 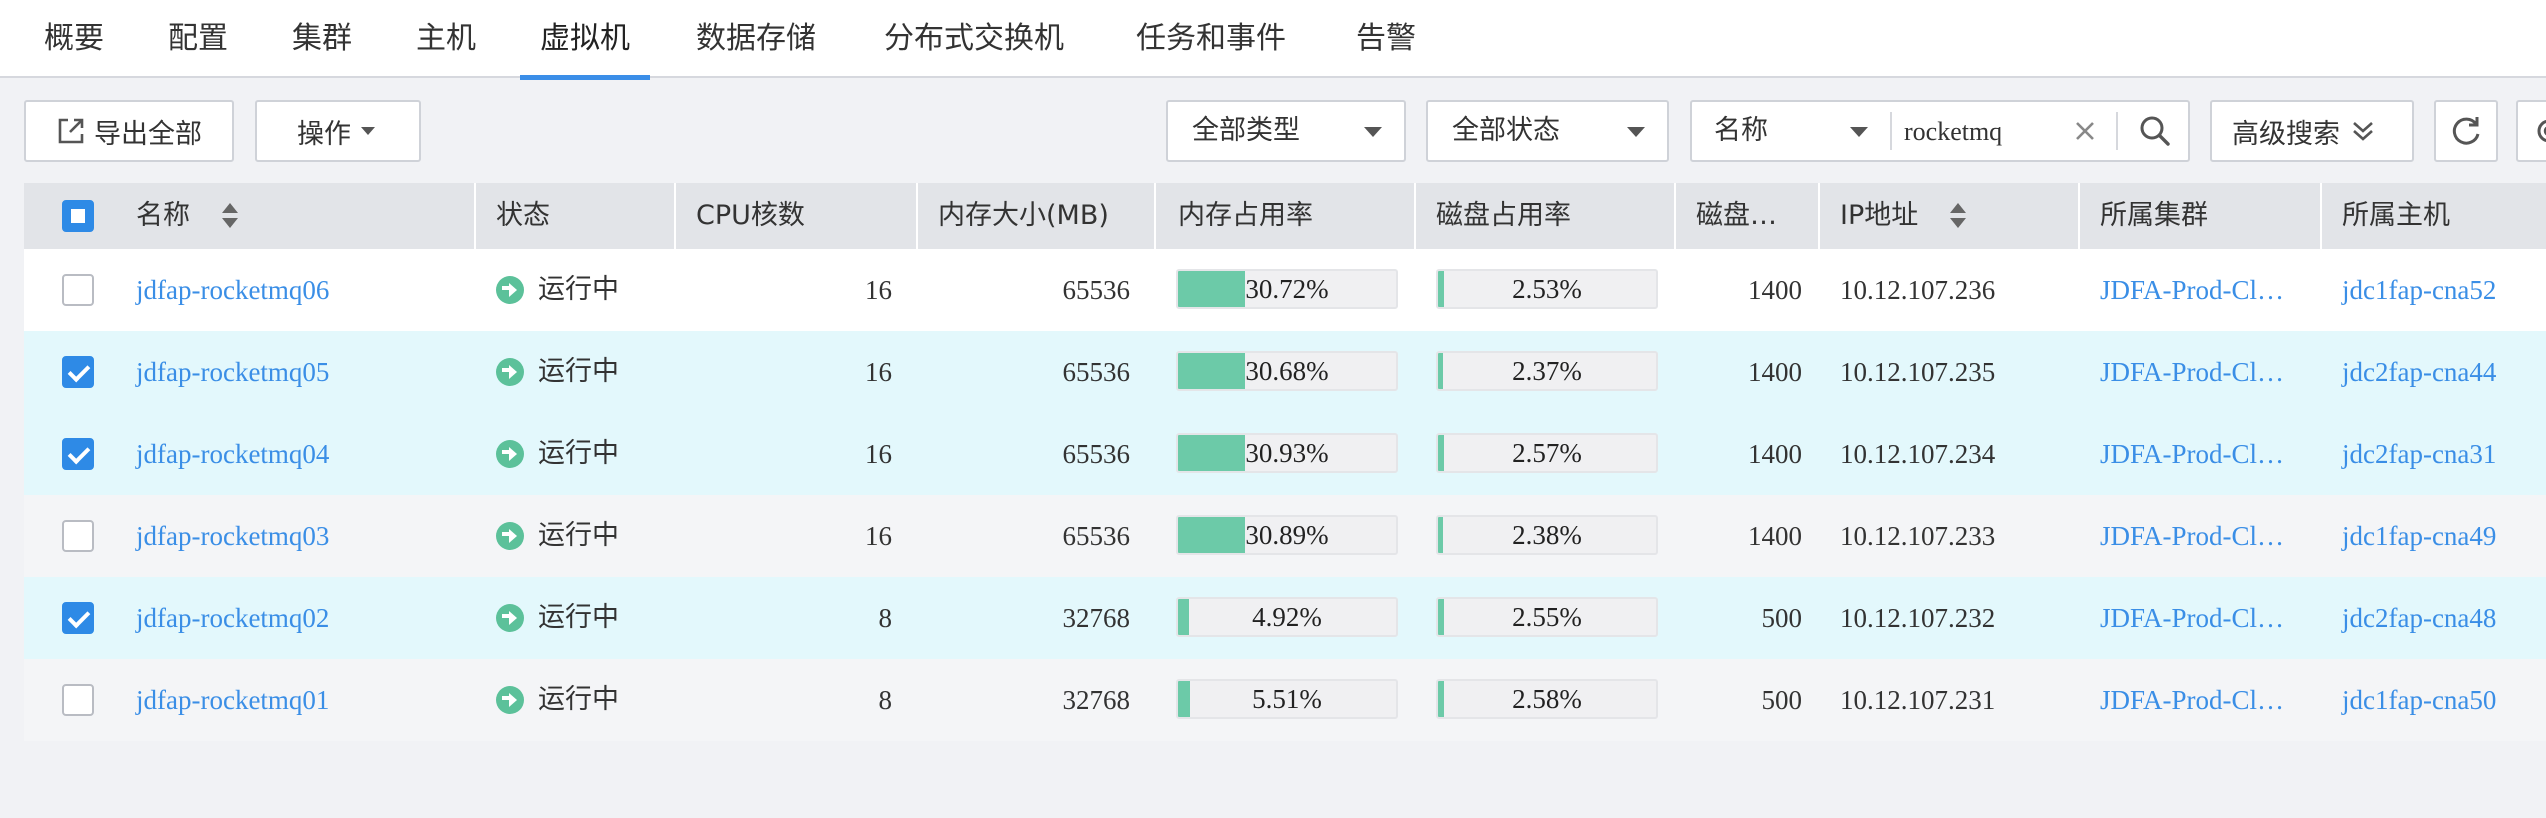 What do you see at coordinates (2363, 131) in the screenshot?
I see `double-chevron-down-icon` at bounding box center [2363, 131].